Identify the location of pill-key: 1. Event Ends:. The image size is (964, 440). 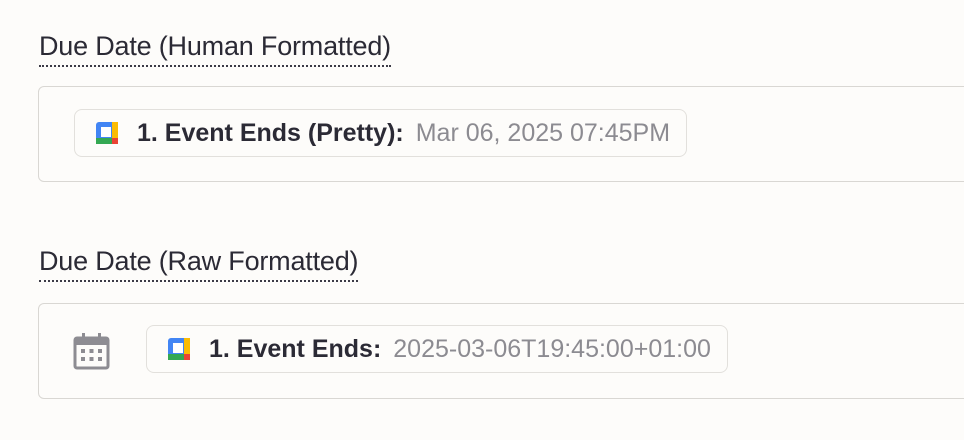
(295, 348).